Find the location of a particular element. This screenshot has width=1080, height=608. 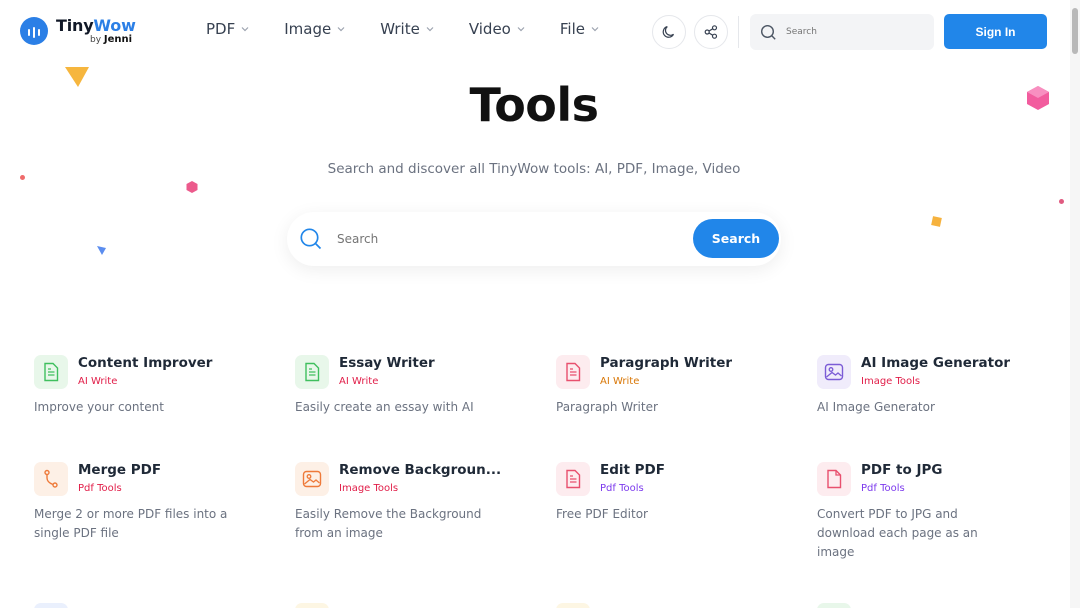

scrollbar-thumb is located at coordinates (1075, 31).